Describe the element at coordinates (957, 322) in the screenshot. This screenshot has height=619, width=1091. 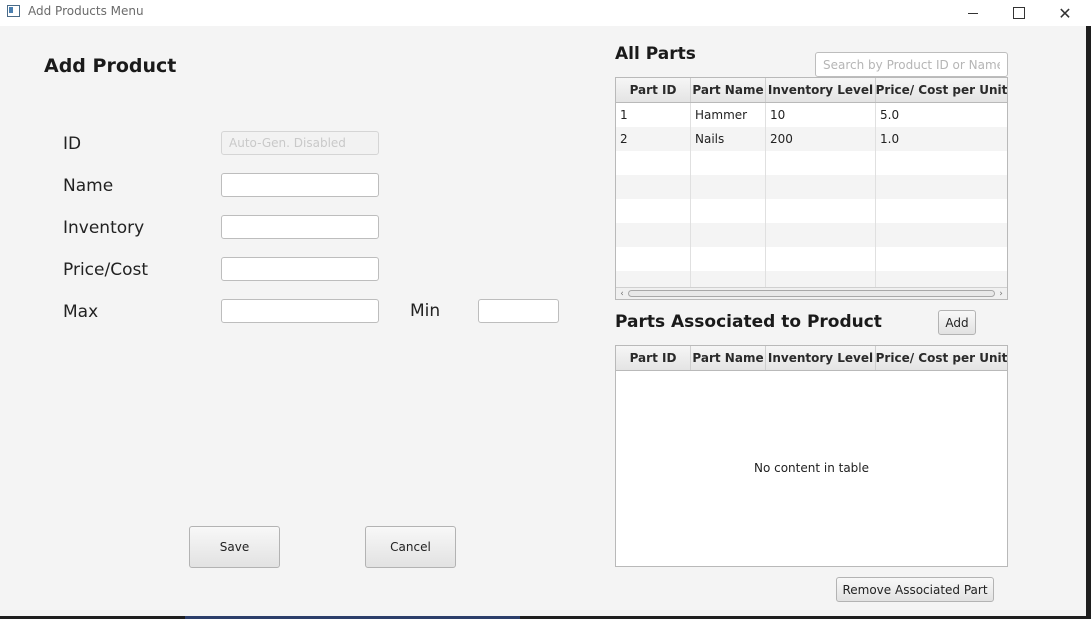
I see `add-button: Add` at that location.